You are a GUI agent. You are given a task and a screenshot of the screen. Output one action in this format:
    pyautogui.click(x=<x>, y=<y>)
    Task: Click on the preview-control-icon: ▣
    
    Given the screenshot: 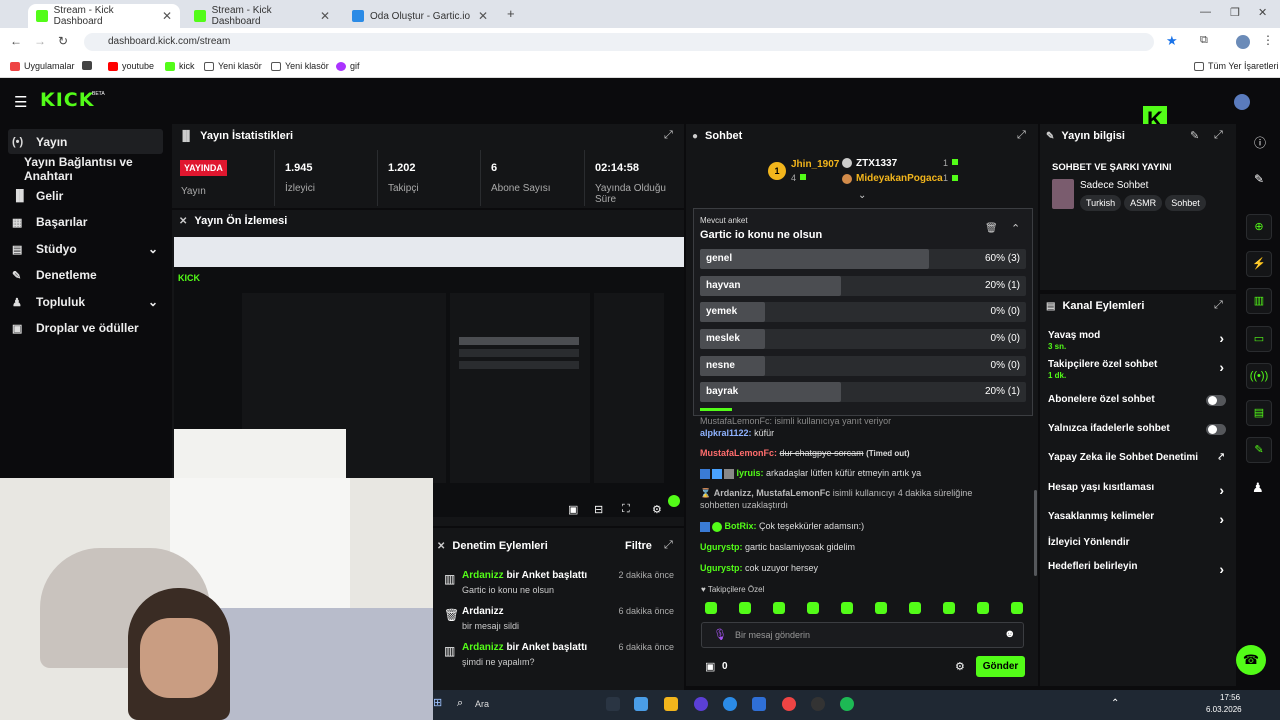 What is the action you would take?
    pyautogui.click(x=573, y=509)
    